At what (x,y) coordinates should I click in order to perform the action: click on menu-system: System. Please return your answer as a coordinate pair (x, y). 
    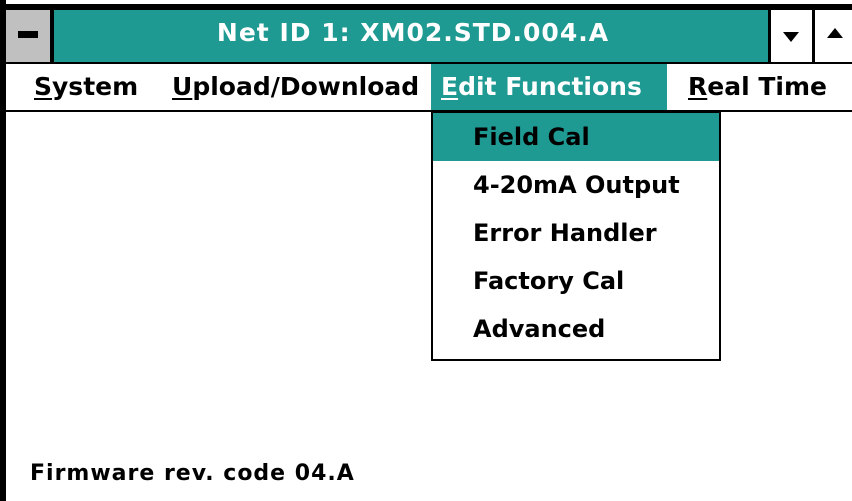
    Looking at the image, I should click on (86, 87).